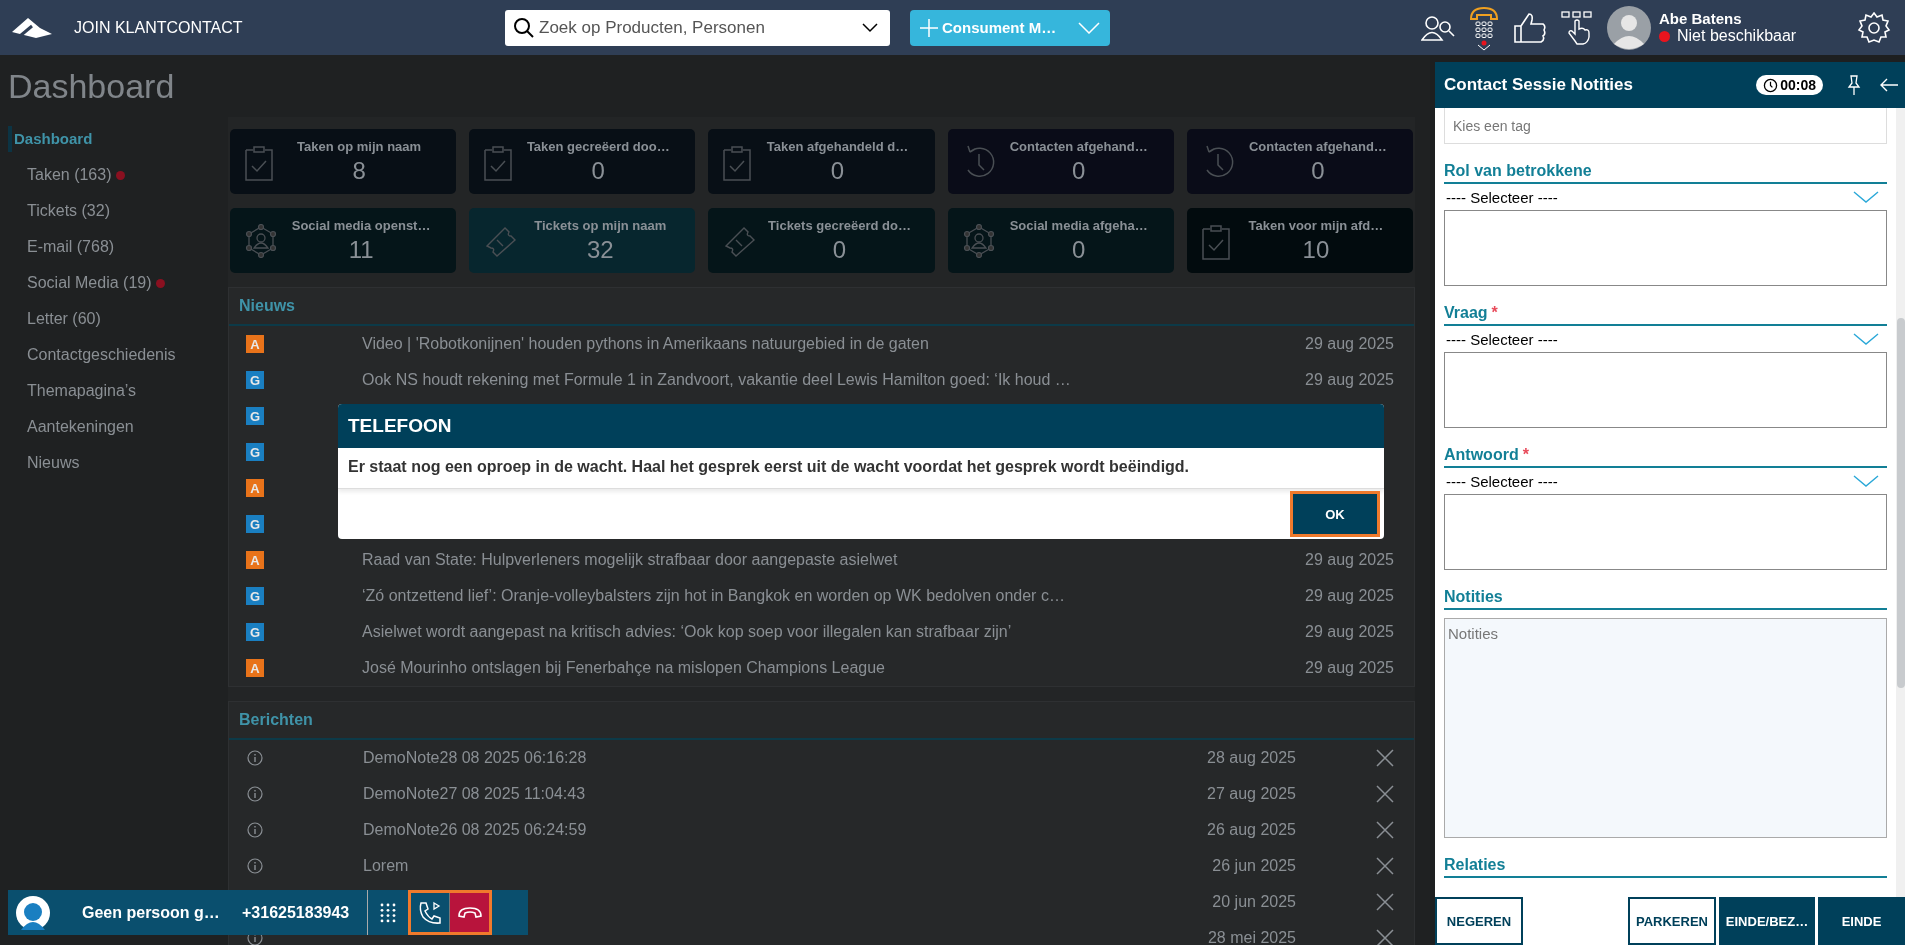 The height and width of the screenshot is (945, 1905). What do you see at coordinates (80, 283) in the screenshot?
I see `sidebar-item: Social Media (19)` at bounding box center [80, 283].